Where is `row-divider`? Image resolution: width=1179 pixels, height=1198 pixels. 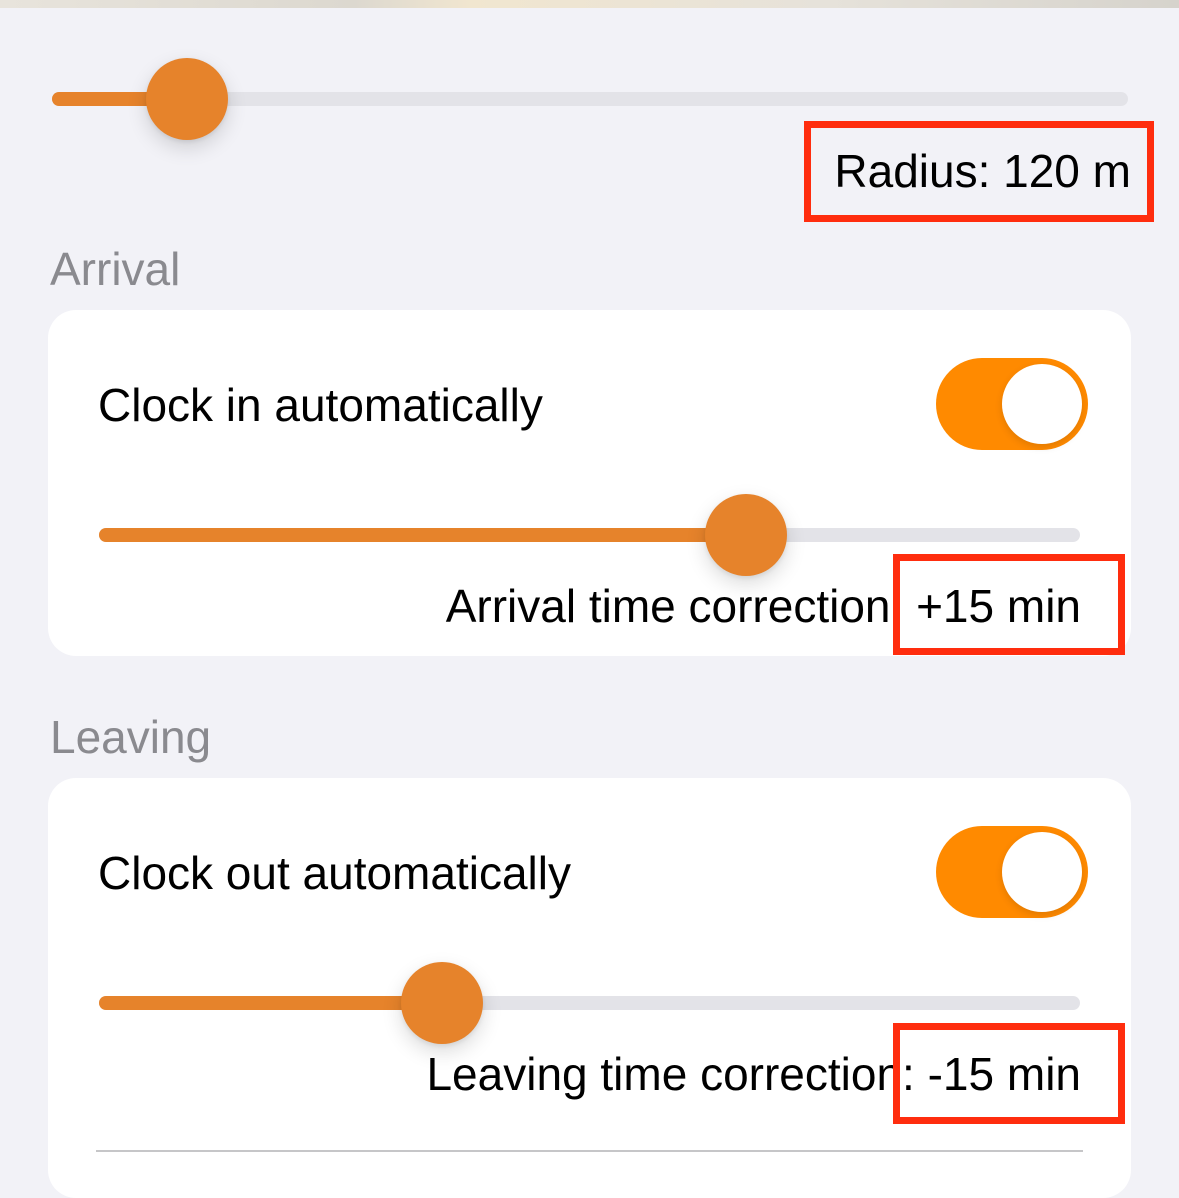
row-divider is located at coordinates (589, 1151).